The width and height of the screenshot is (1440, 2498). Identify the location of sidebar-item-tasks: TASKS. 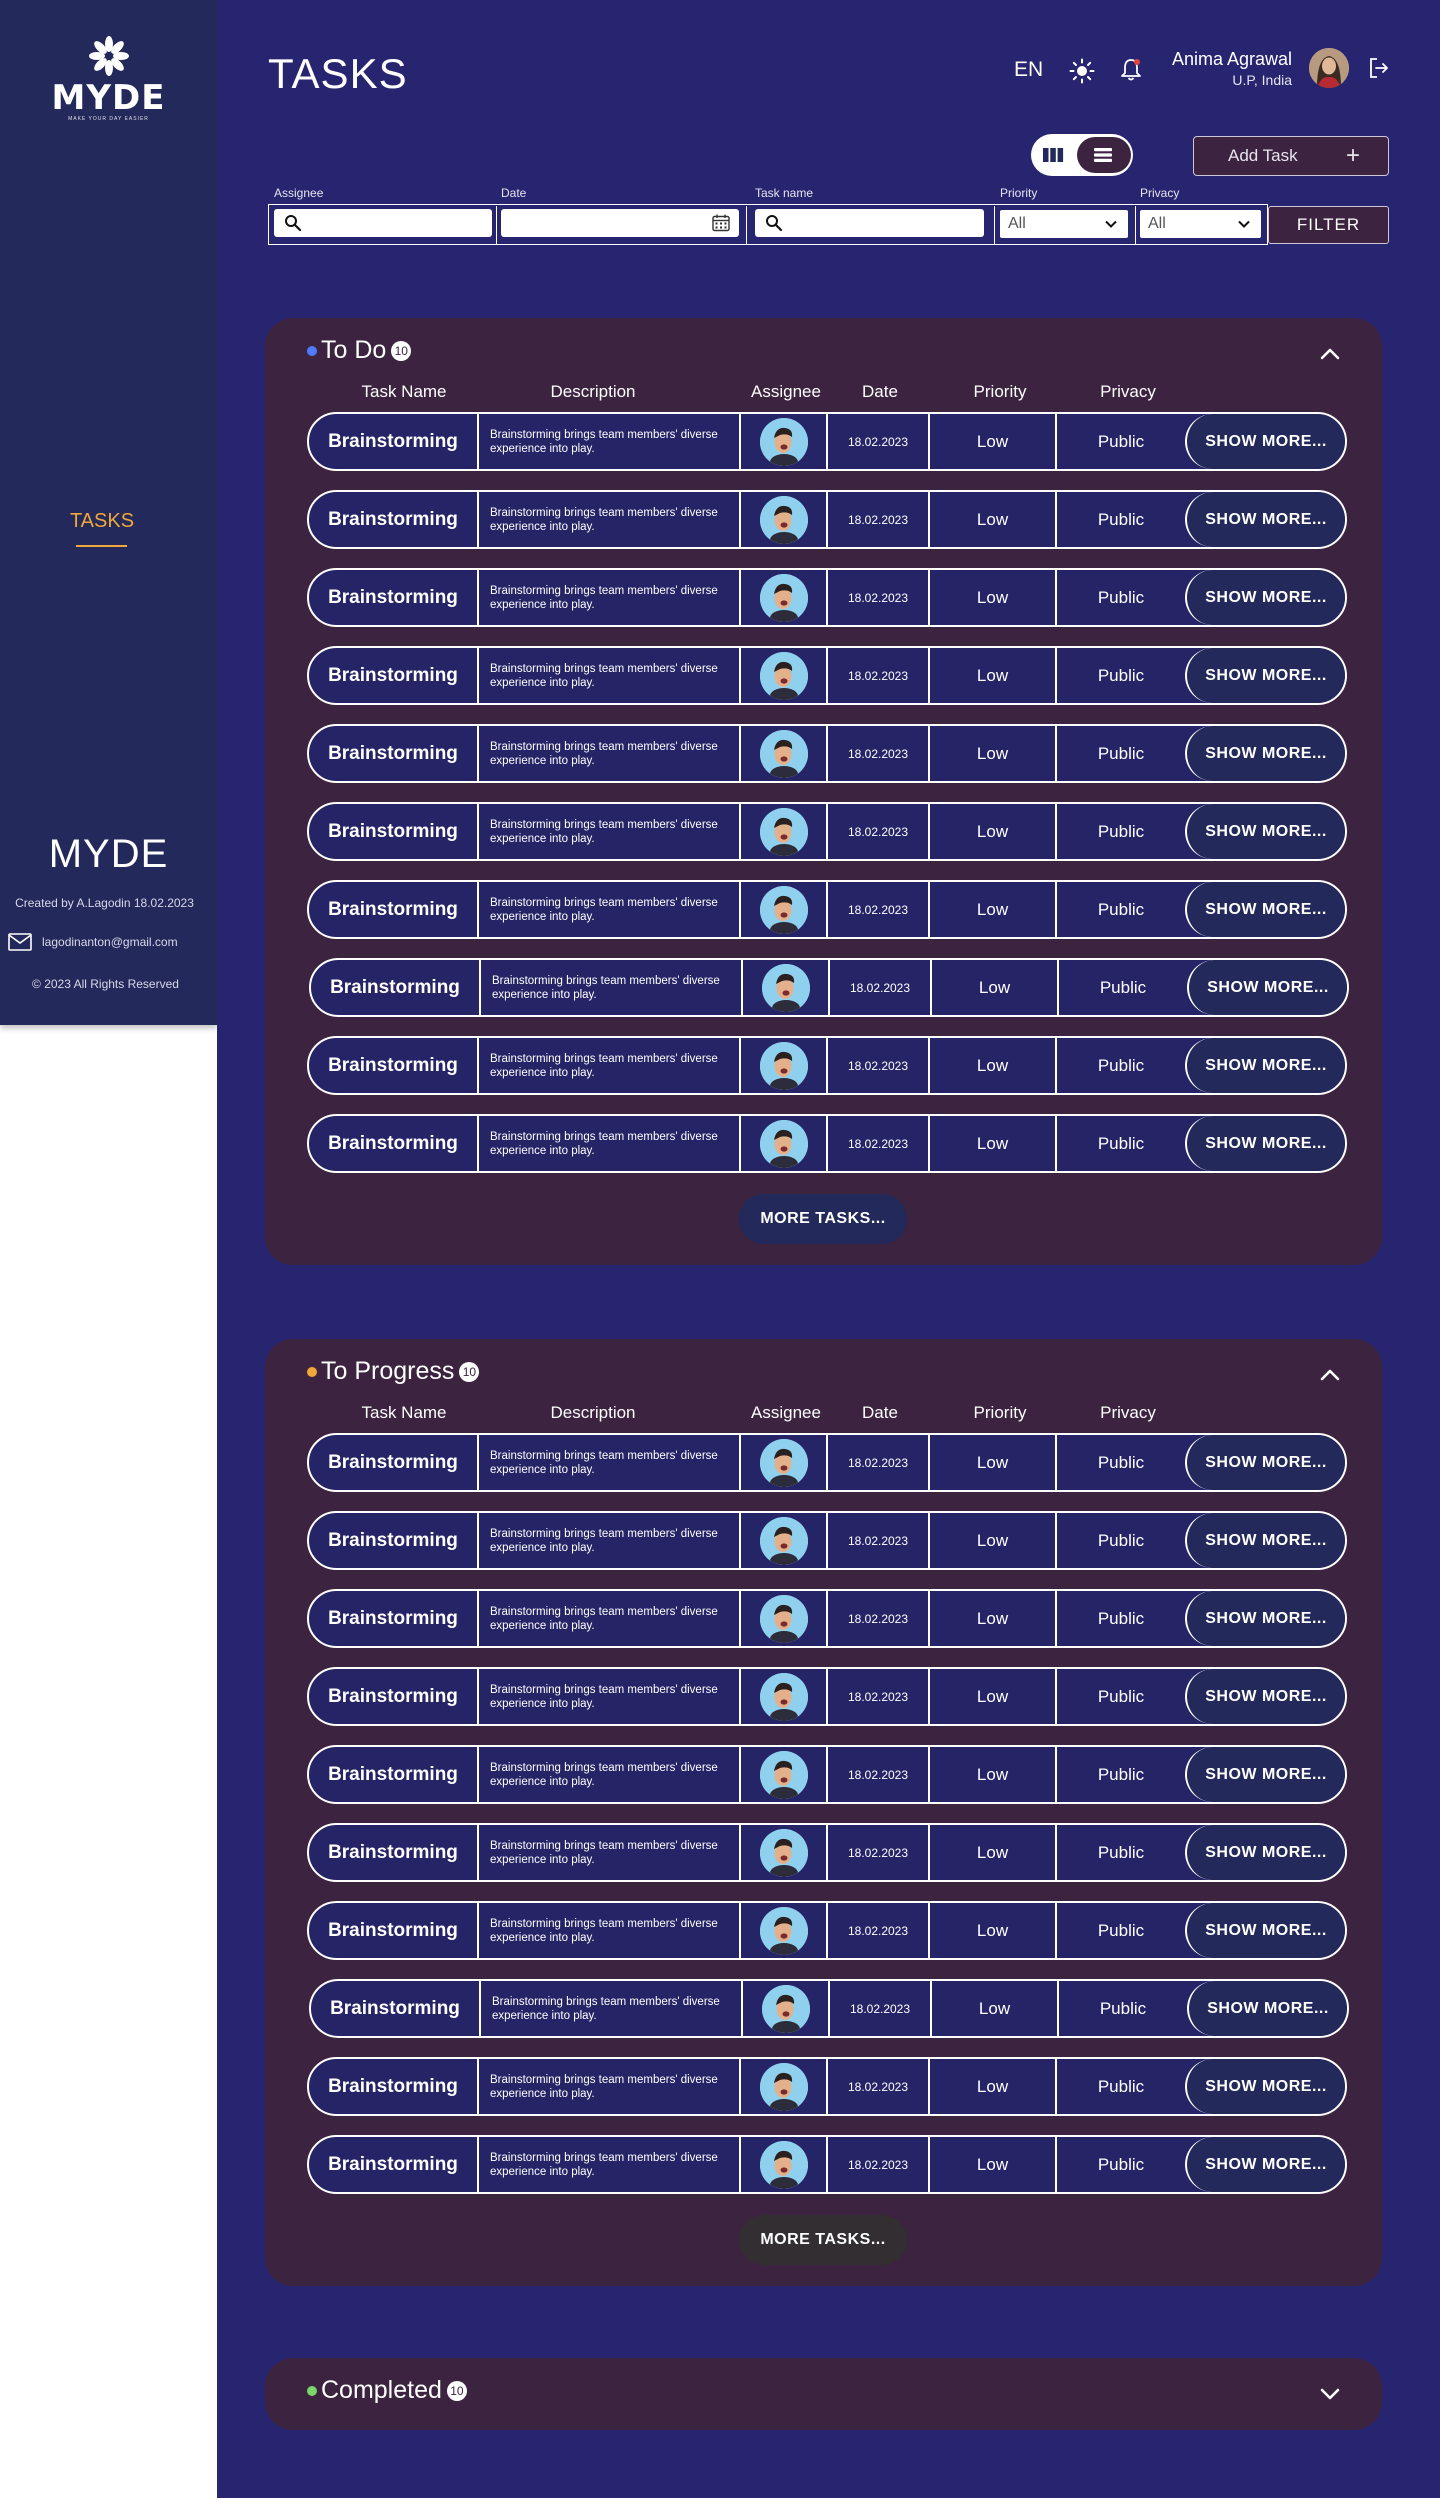
(102, 521).